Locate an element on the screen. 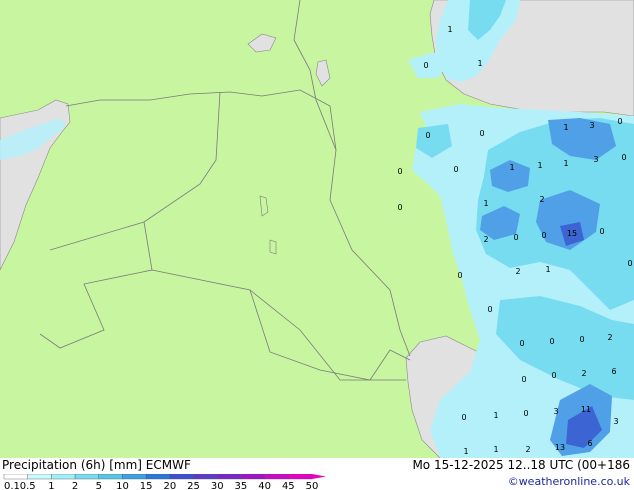 The image size is (634, 490). credit-link: ©weatheronline.co.uk is located at coordinates (569, 481).